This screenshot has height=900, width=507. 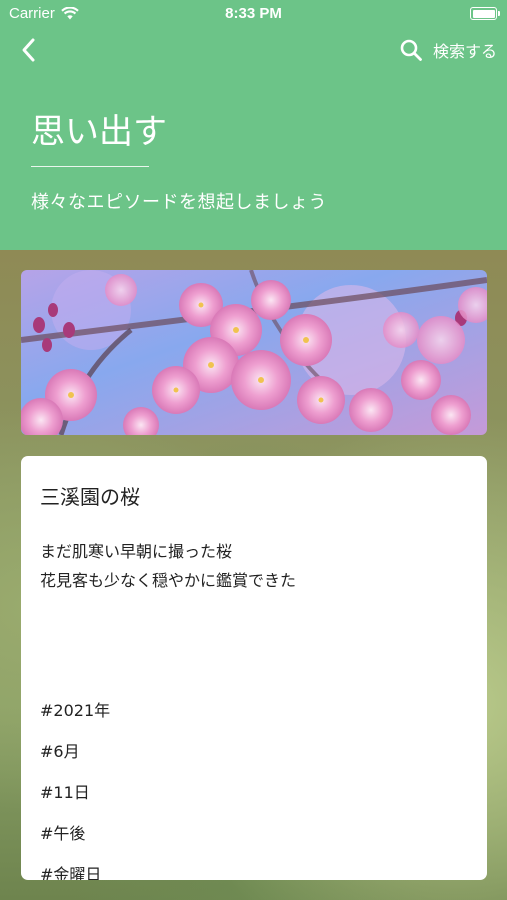 I want to click on magnifier-icon, so click(x=411, y=50).